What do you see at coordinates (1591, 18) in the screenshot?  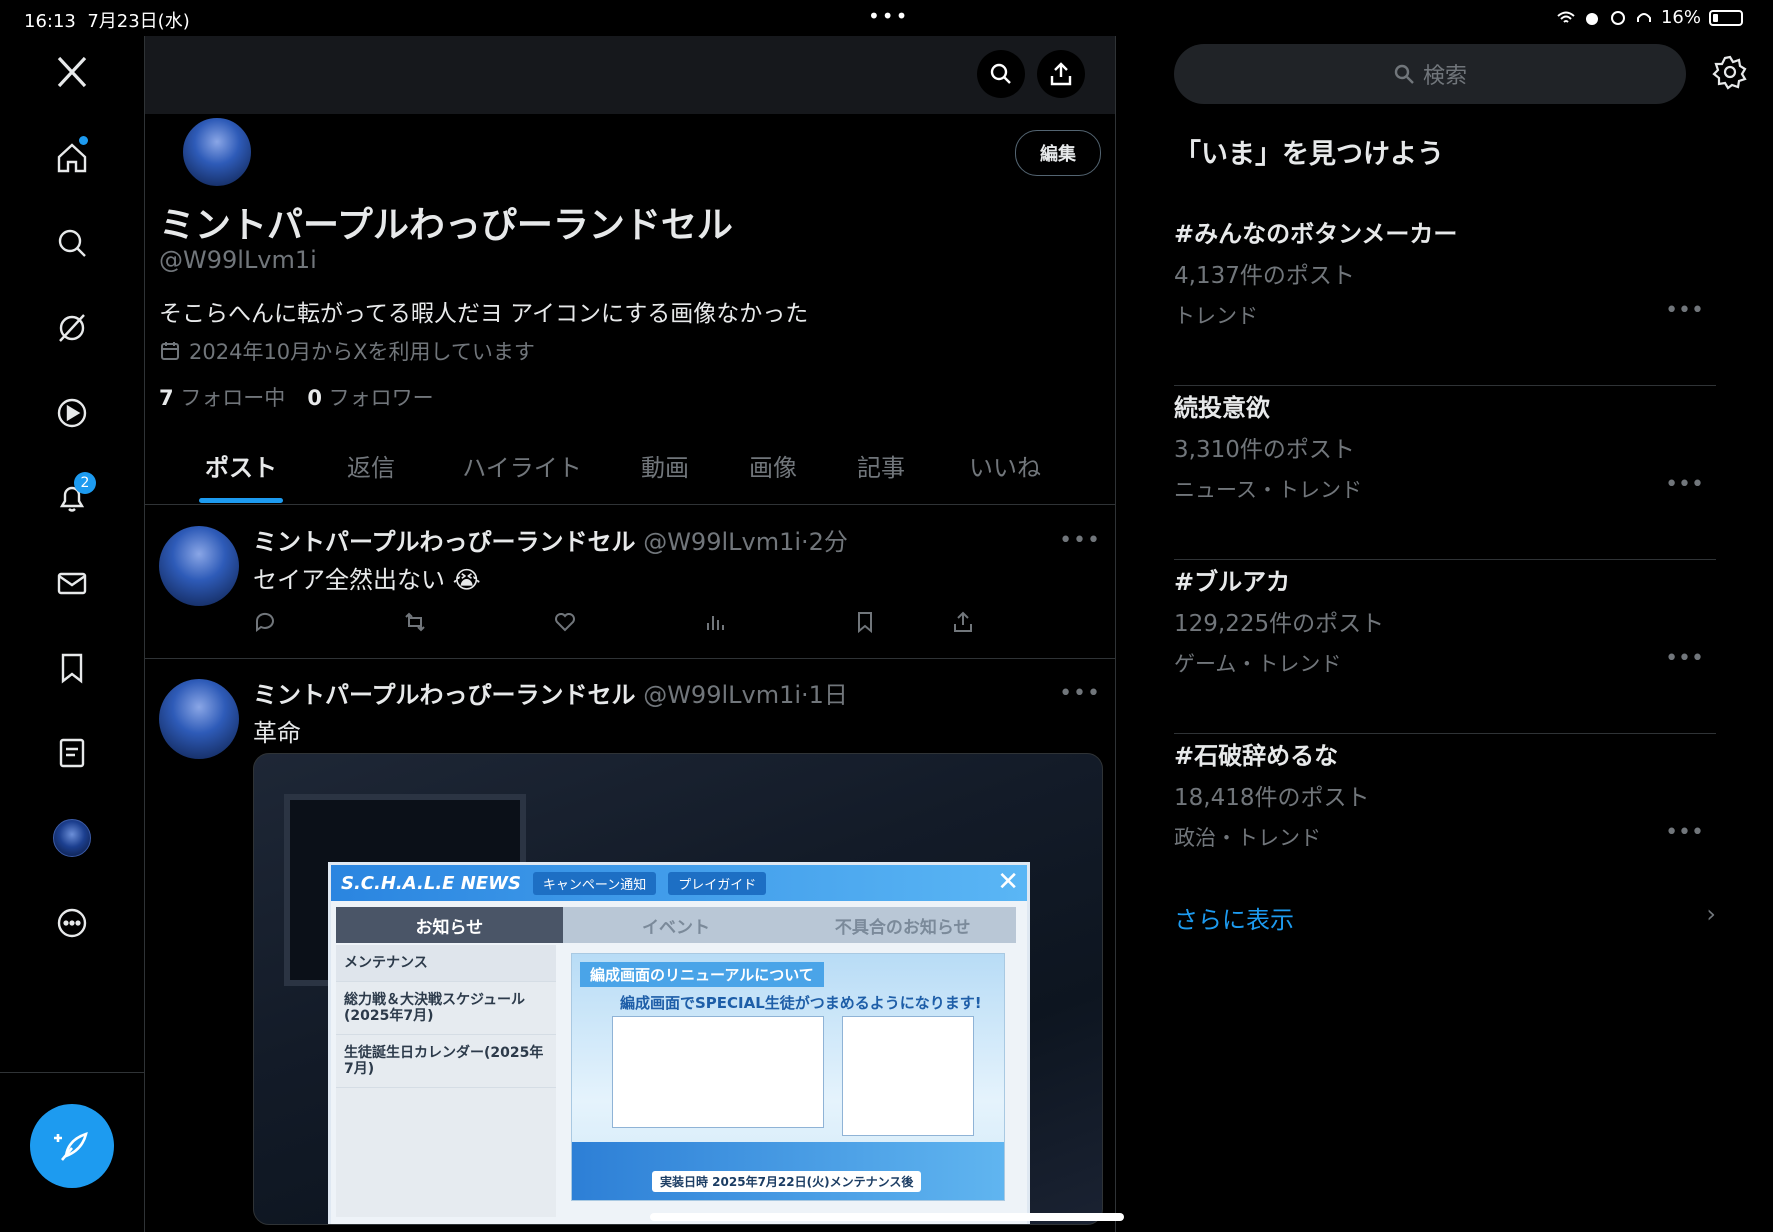 I see `alarm-icon` at bounding box center [1591, 18].